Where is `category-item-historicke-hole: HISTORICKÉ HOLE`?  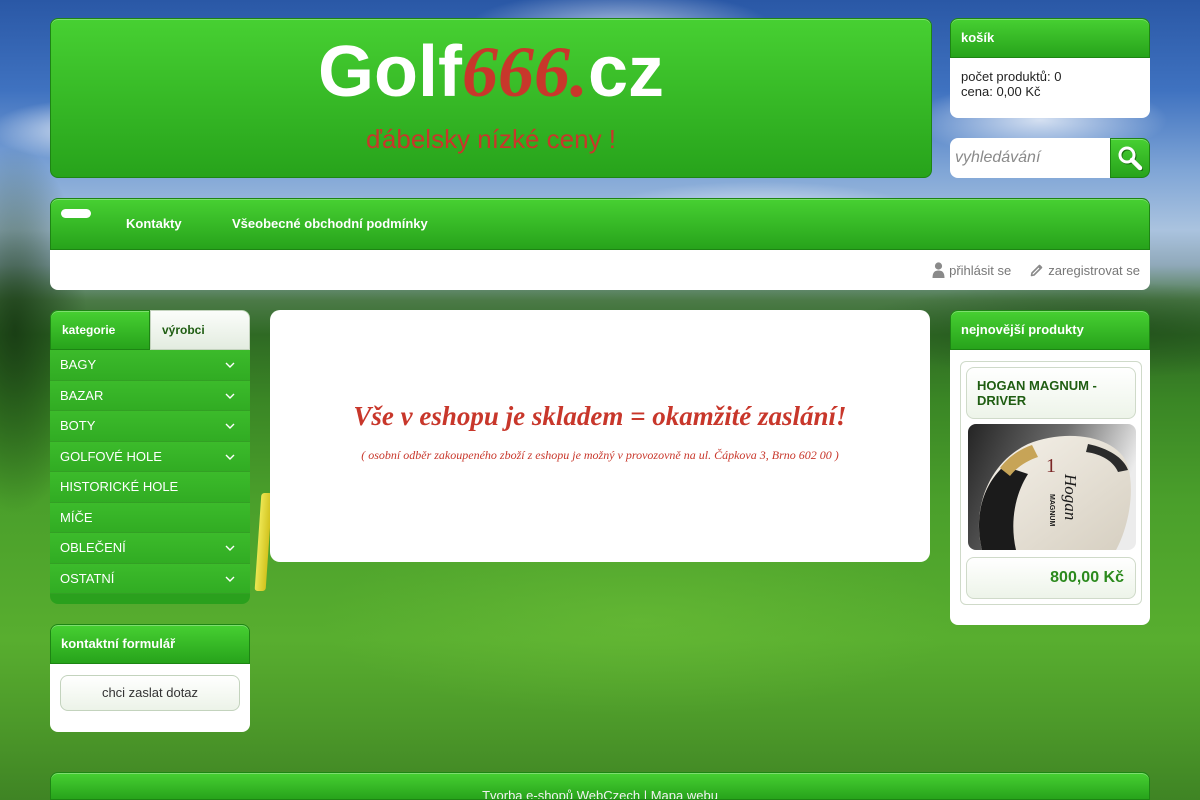
category-item-historicke-hole: HISTORICKÉ HOLE is located at coordinates (150, 487).